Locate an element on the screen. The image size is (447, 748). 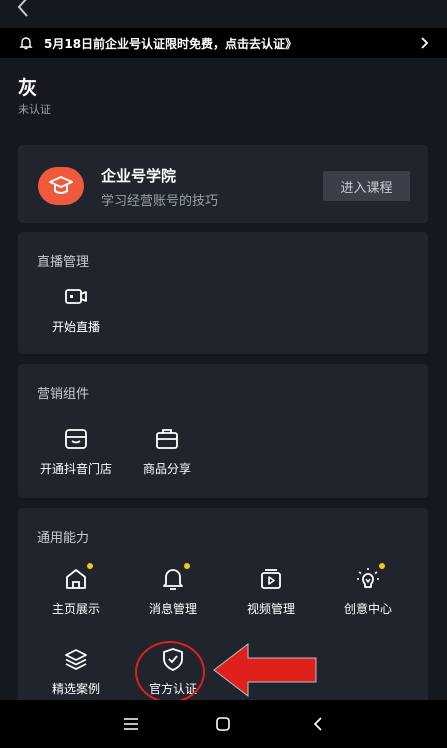
open-douyin-store-item: 开通抖音门店 is located at coordinates (76, 451).